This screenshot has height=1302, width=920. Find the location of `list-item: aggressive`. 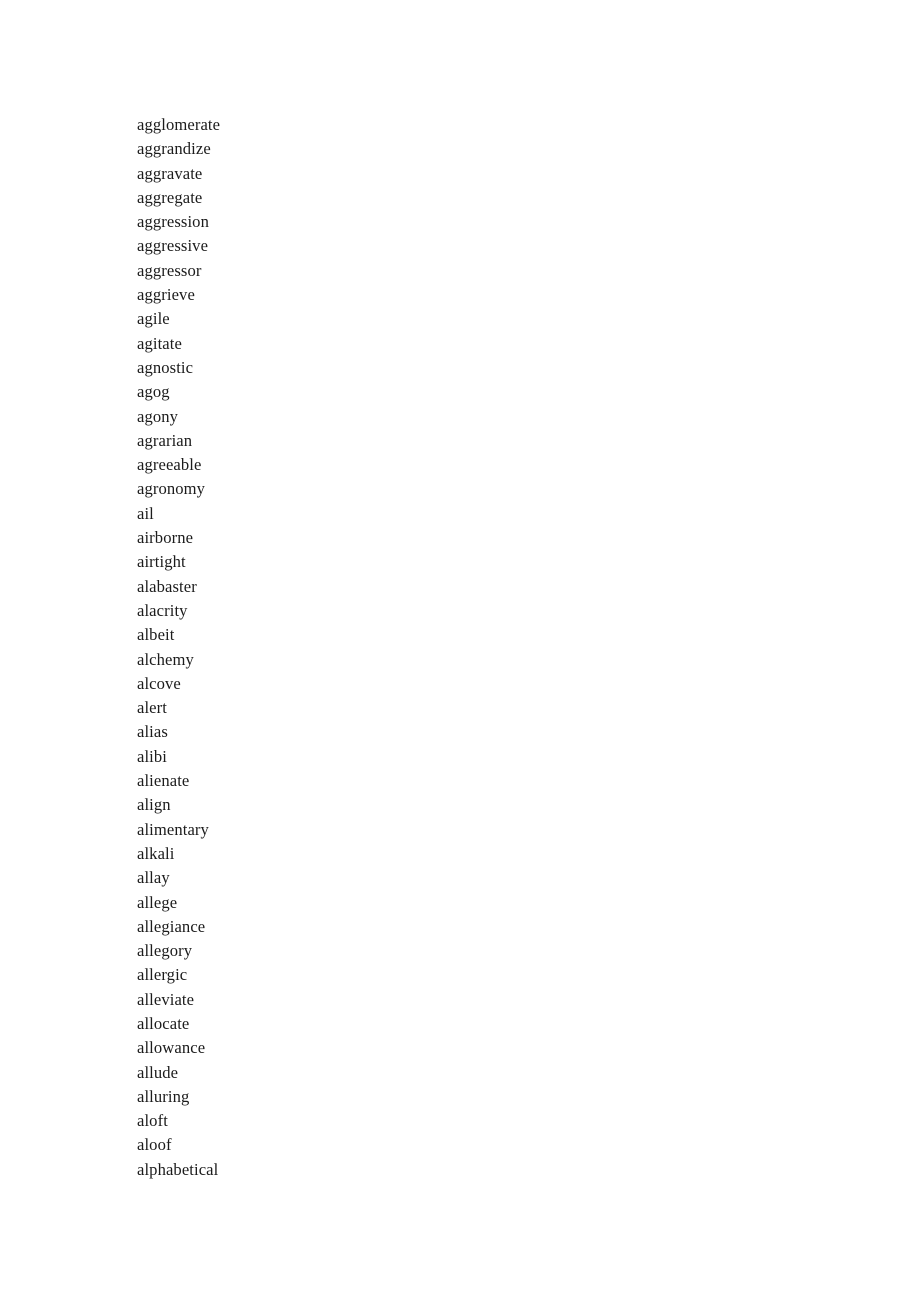

list-item: aggressive is located at coordinates (173, 246).